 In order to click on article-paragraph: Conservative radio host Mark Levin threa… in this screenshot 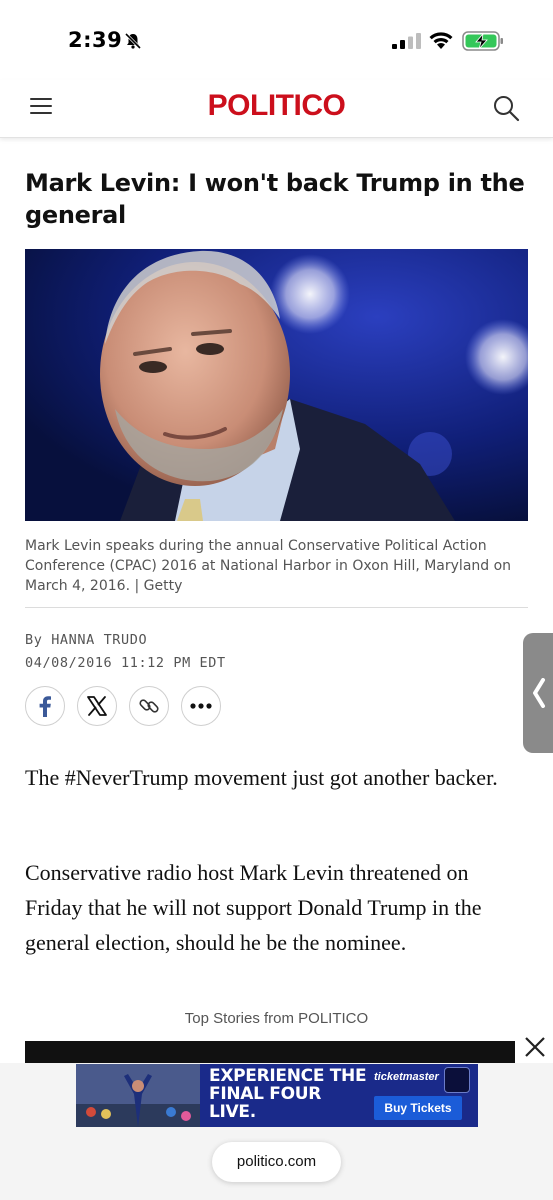, I will do `click(253, 907)`.